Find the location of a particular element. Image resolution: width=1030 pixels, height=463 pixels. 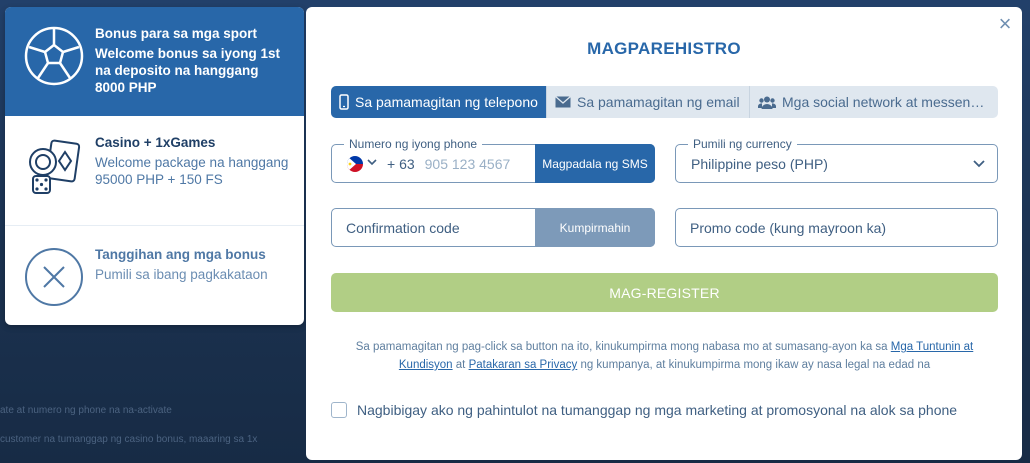

promo-code-input is located at coordinates (835, 227).